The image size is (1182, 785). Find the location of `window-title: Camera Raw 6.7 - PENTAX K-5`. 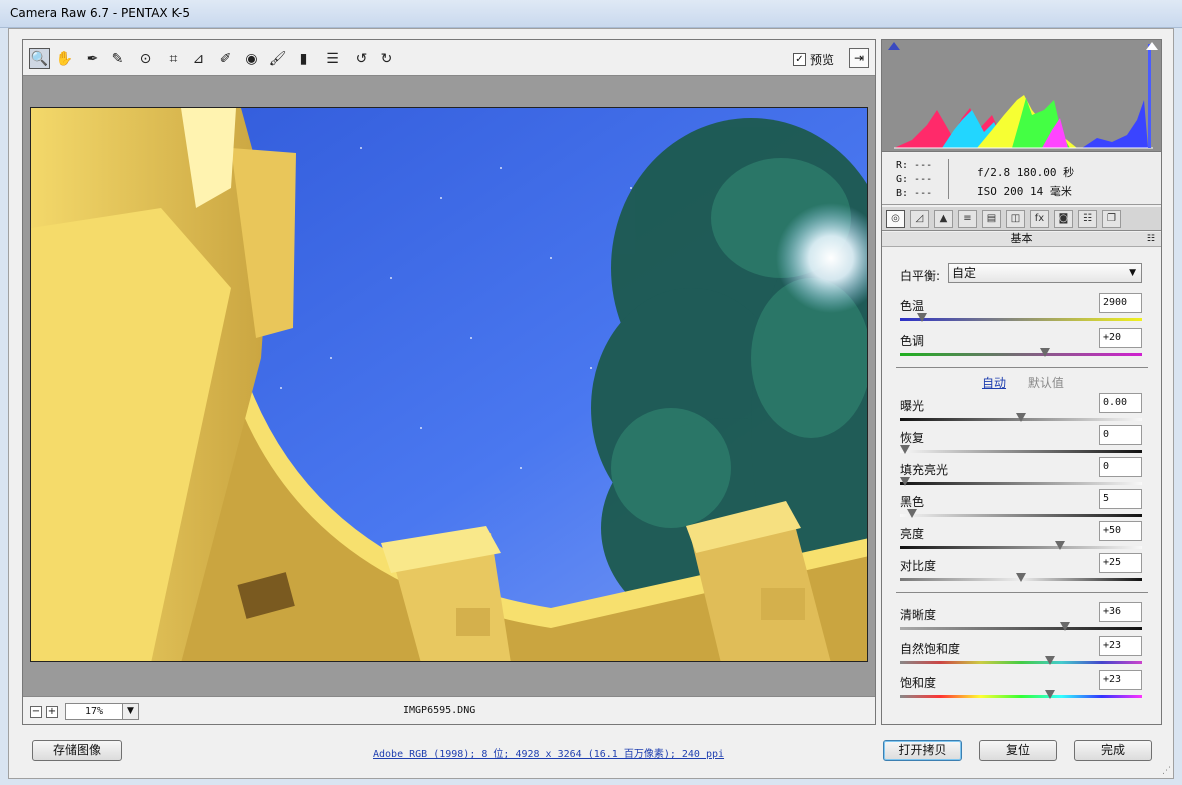

window-title: Camera Raw 6.7 - PENTAX K-5 is located at coordinates (100, 13).